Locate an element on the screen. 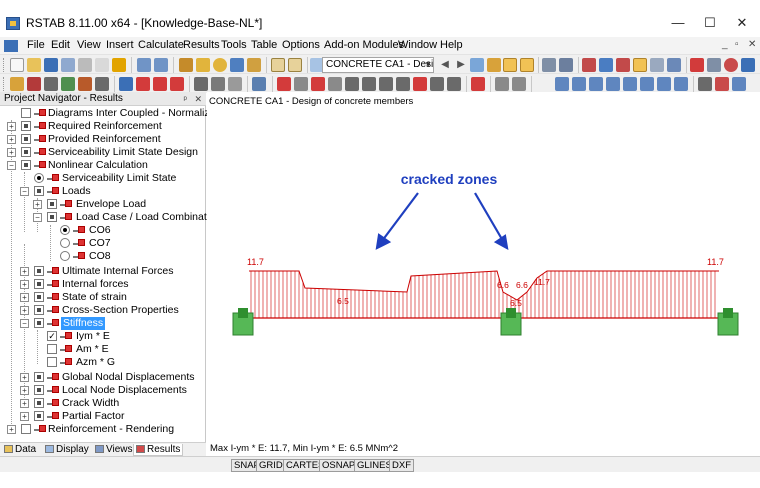 This screenshot has width=760, height=488. tab-data: Data is located at coordinates (20, 450).